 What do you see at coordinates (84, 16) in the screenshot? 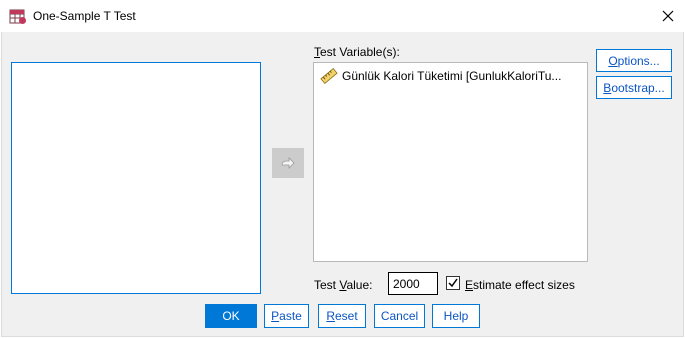
I see `window-title: One-Sample T Test` at bounding box center [84, 16].